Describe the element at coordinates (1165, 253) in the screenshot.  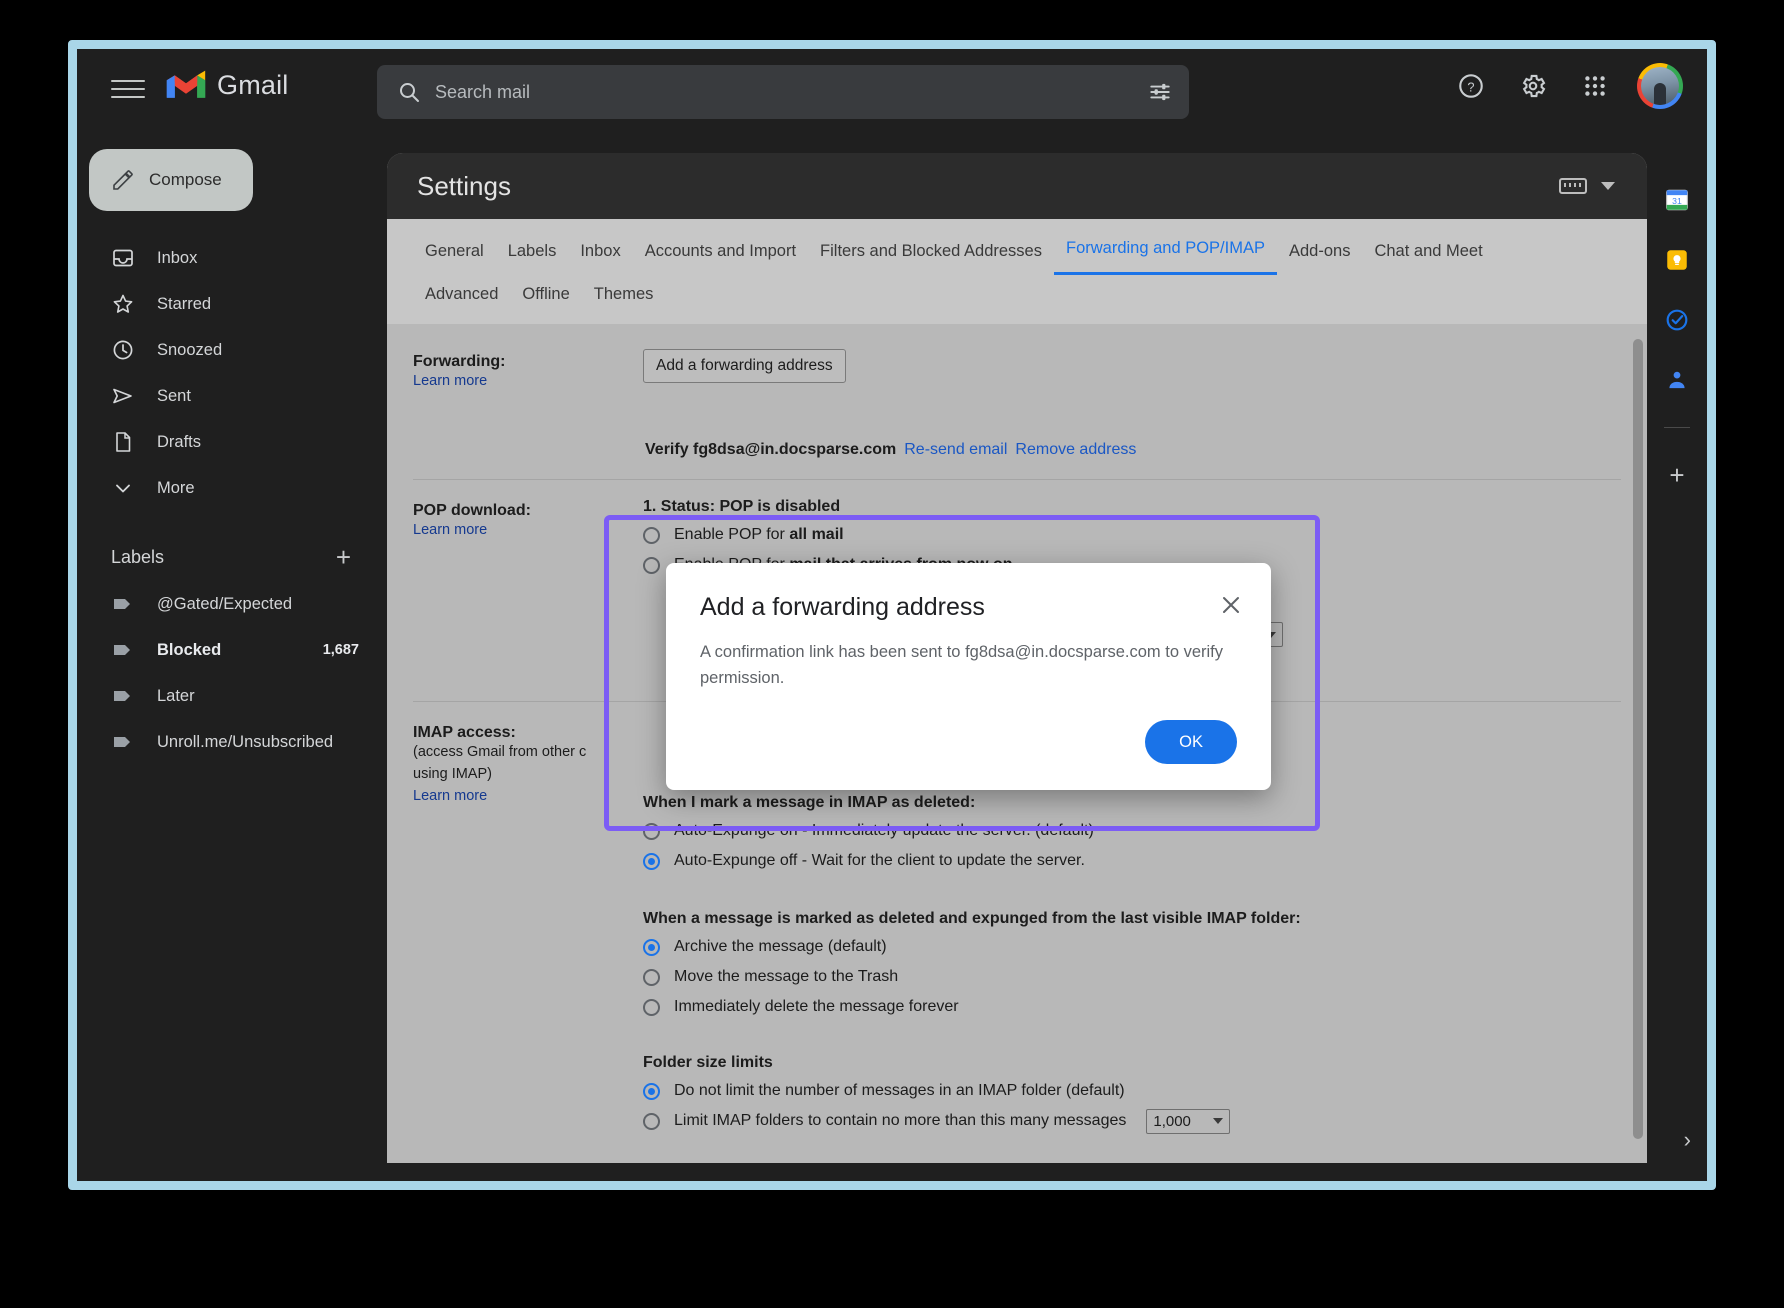
I see `tab-forwarding-and-pop-imap: Forwarding and POP/IMAP` at that location.